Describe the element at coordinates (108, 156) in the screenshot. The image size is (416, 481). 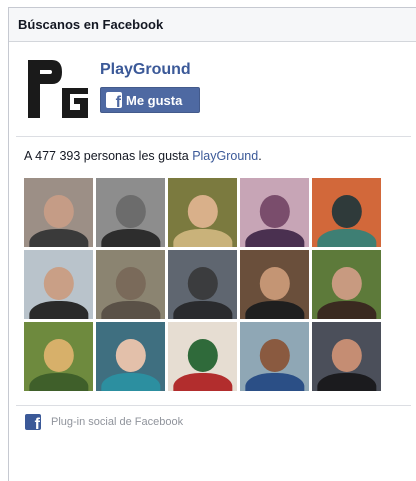
I see `likes-count-prefix: A 477 393 personas les gusta` at that location.